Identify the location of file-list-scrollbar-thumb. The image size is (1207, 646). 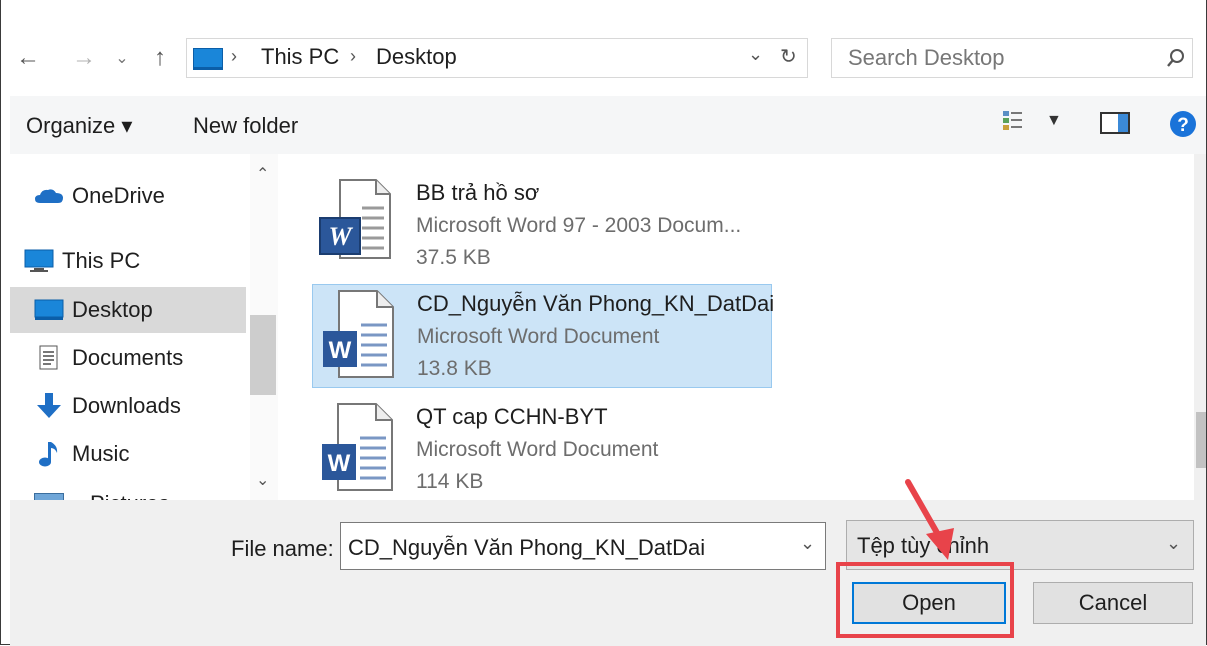
(1201, 440).